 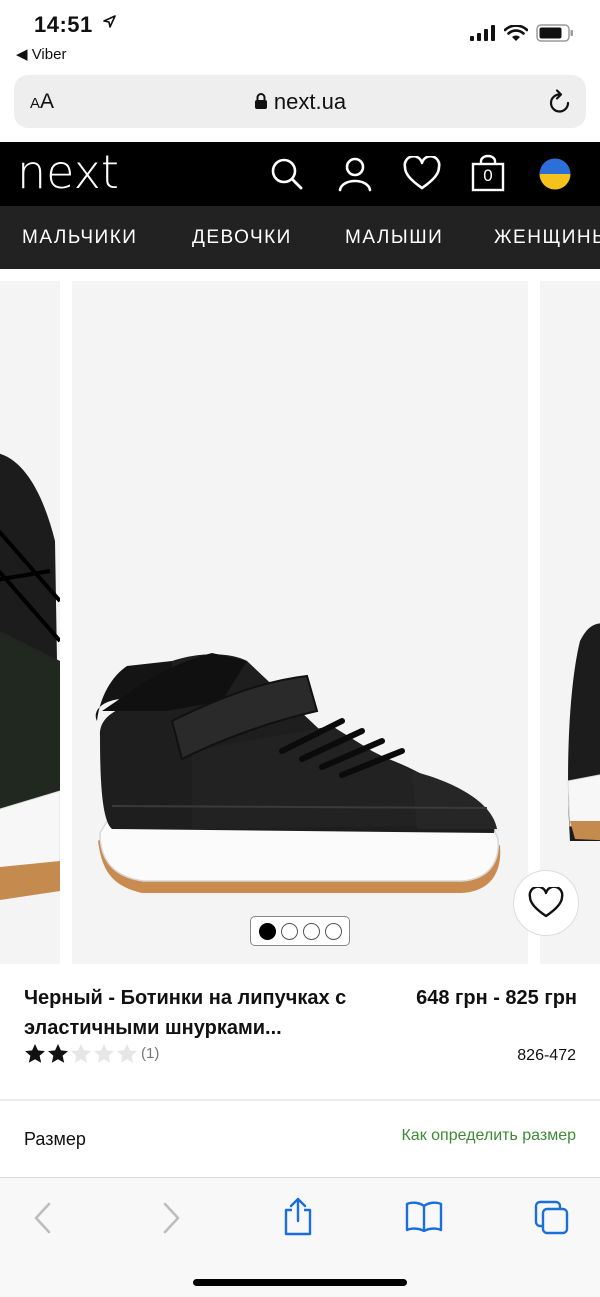 I want to click on back-to-app-link: ◀ Viber, so click(x=41, y=54).